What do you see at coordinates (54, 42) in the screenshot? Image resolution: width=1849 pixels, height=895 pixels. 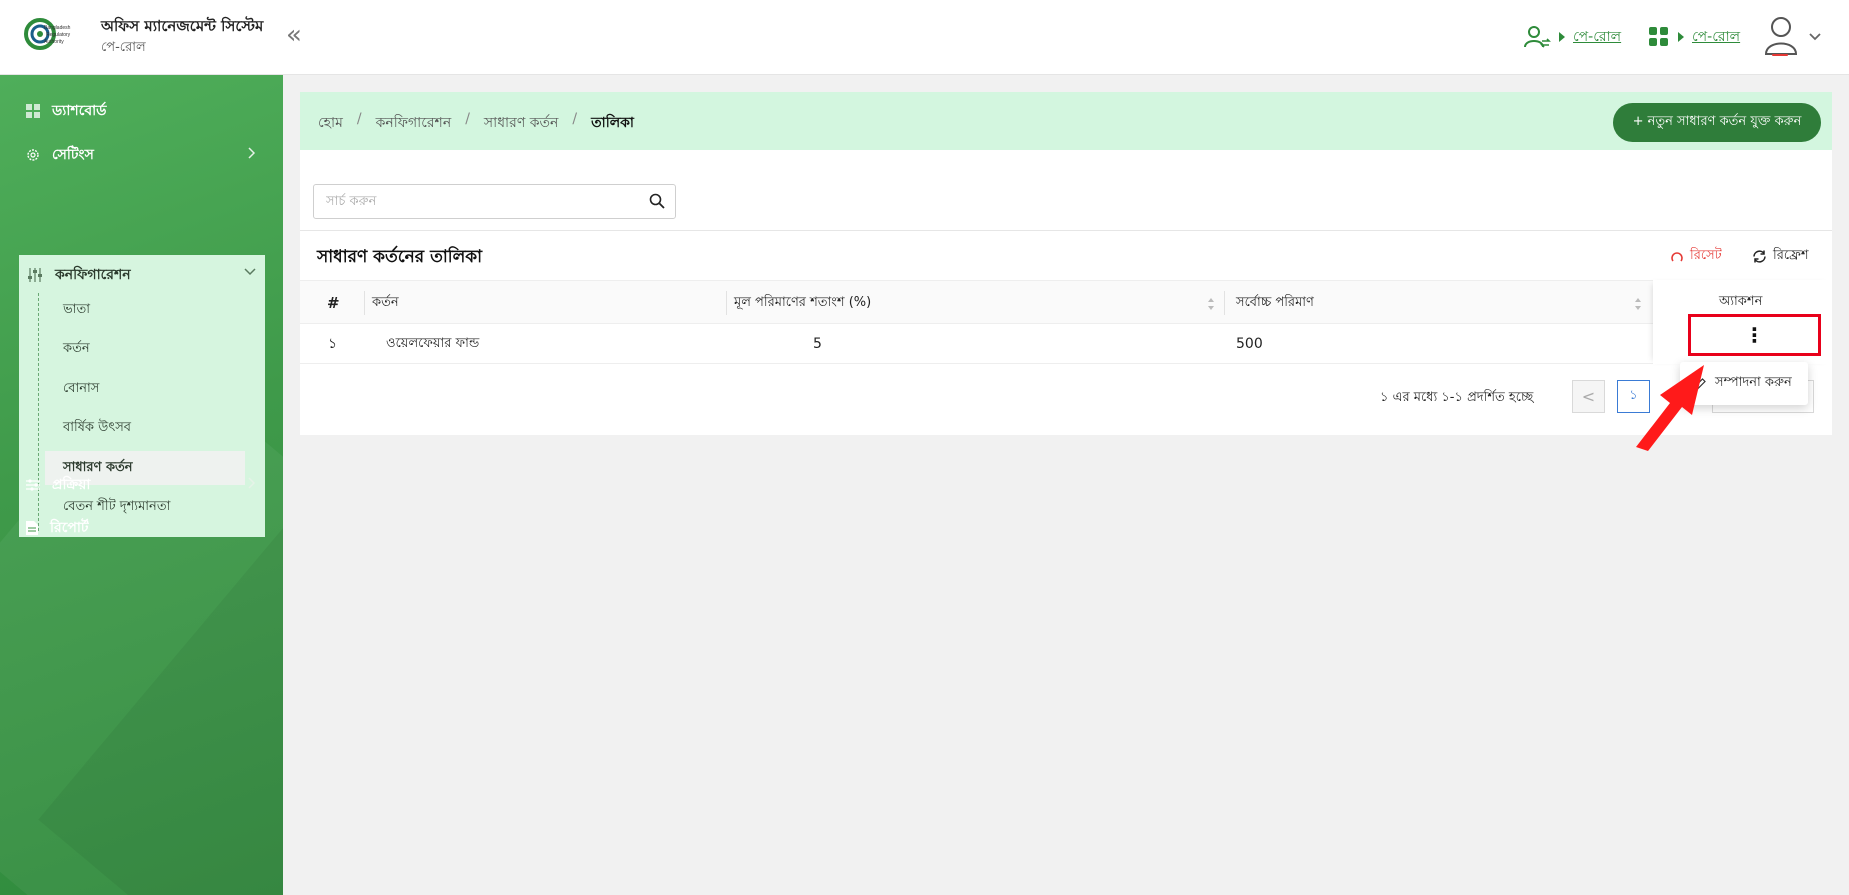 I see `svg-text: Authority` at bounding box center [54, 42].